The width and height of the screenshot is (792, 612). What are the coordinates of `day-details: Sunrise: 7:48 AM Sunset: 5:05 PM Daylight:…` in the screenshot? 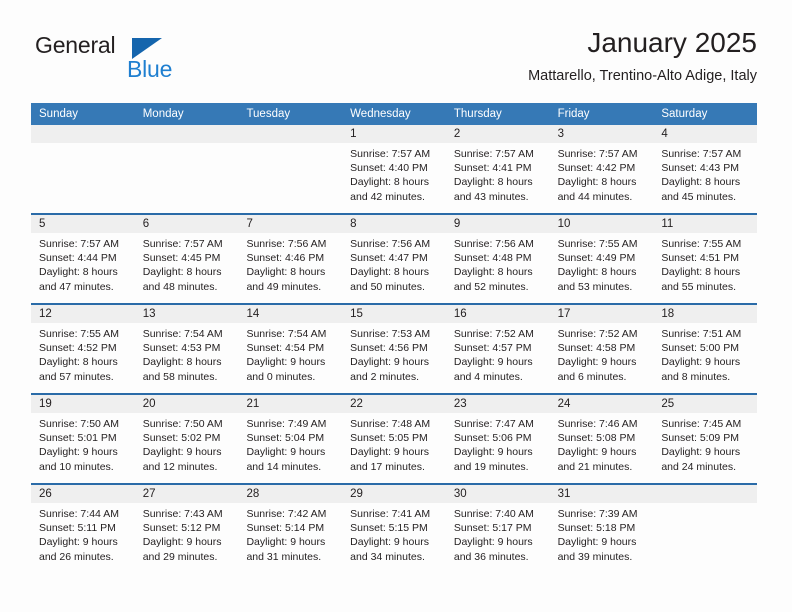 It's located at (394, 443).